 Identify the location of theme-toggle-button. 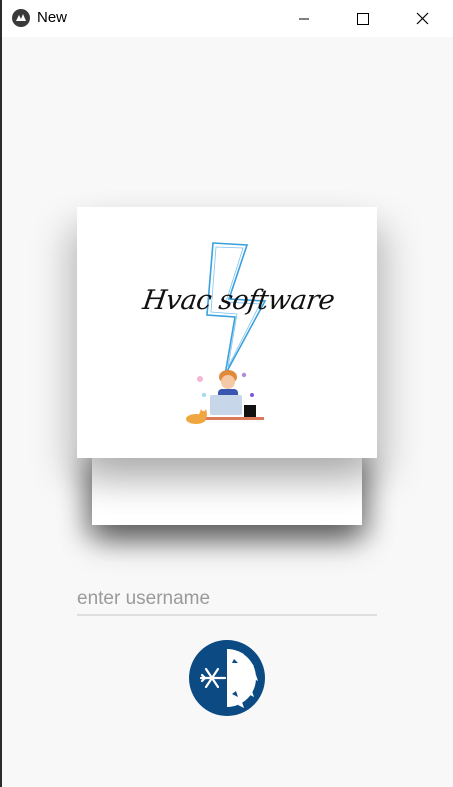
(227, 678).